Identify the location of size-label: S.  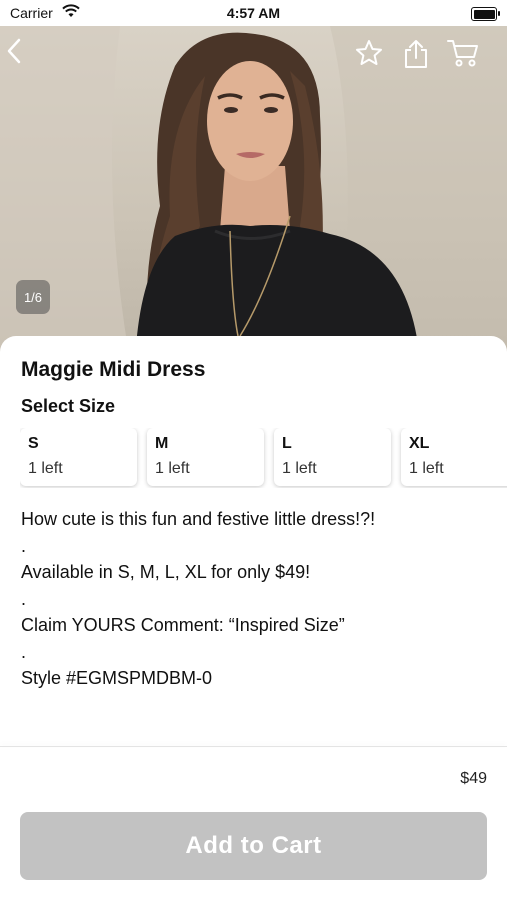
(33, 443).